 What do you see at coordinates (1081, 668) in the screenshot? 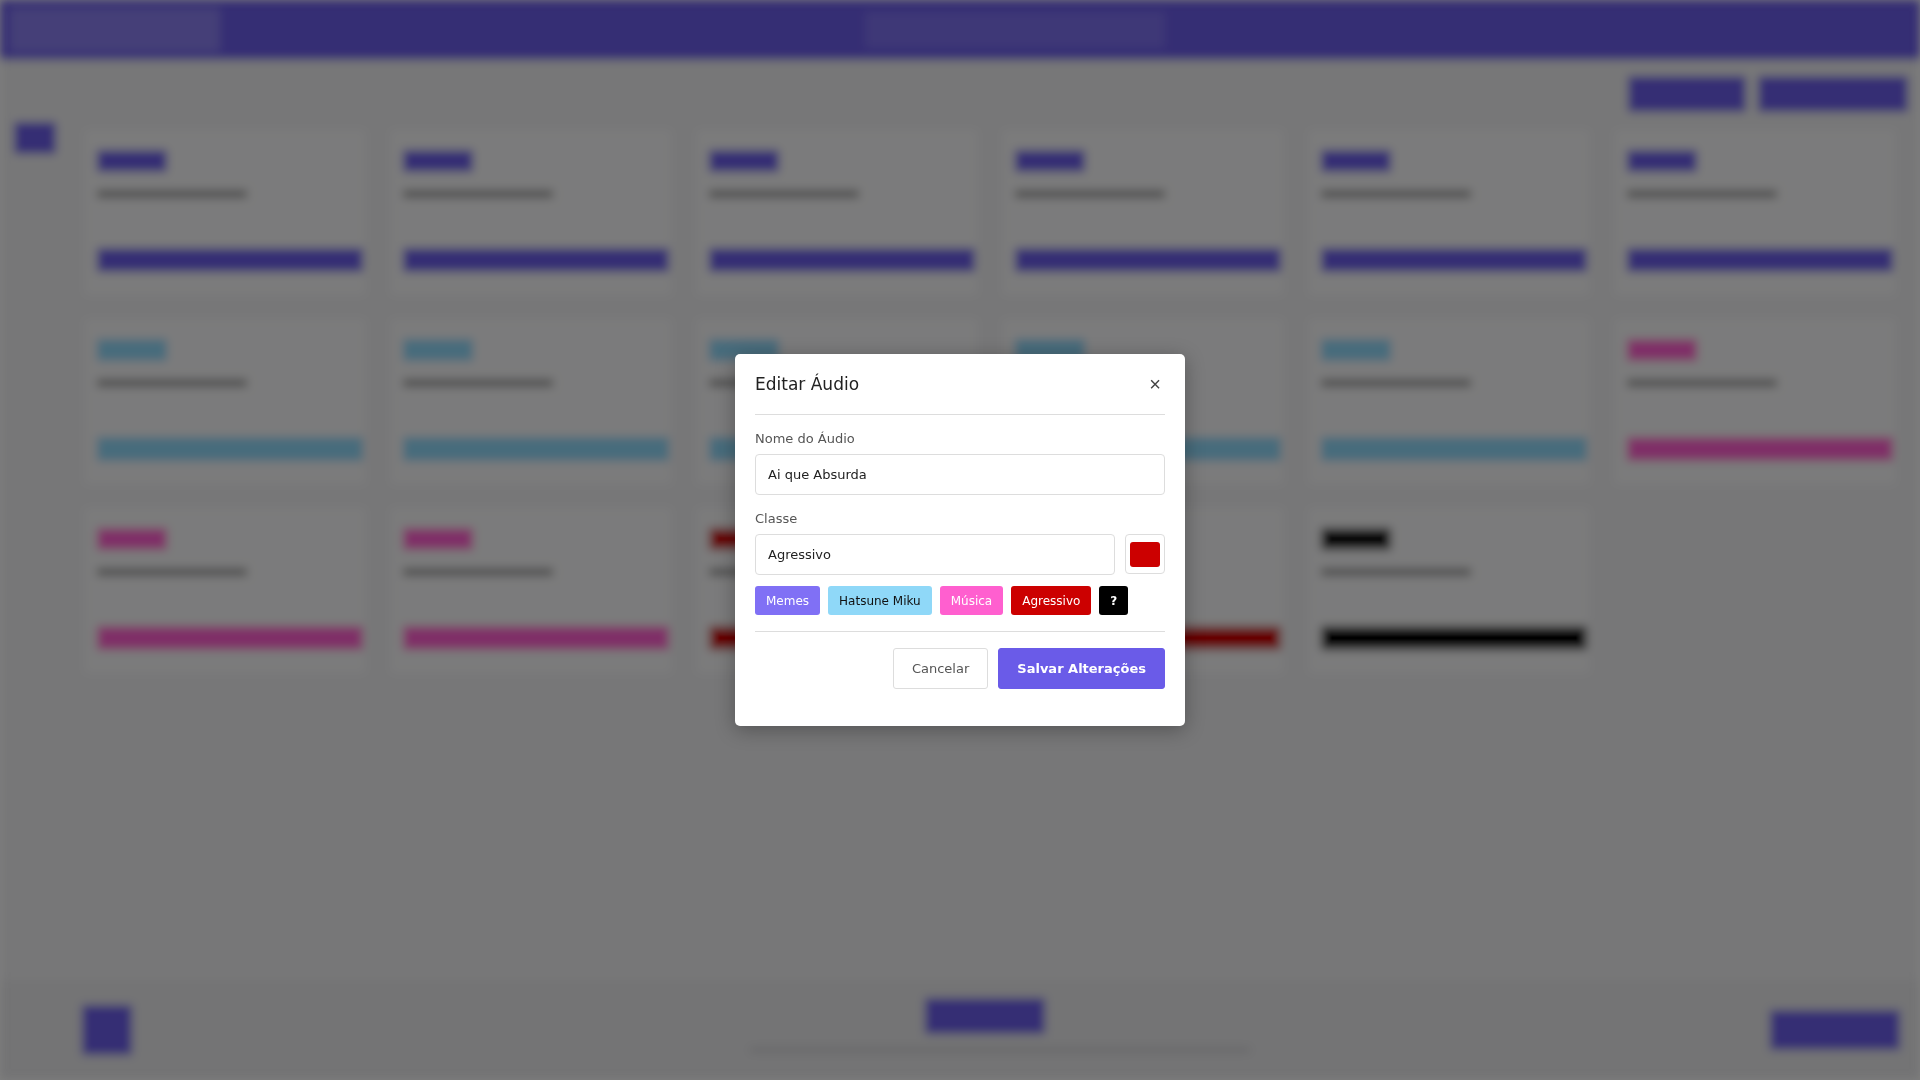
I see `save-button: Salvar Alterações` at bounding box center [1081, 668].